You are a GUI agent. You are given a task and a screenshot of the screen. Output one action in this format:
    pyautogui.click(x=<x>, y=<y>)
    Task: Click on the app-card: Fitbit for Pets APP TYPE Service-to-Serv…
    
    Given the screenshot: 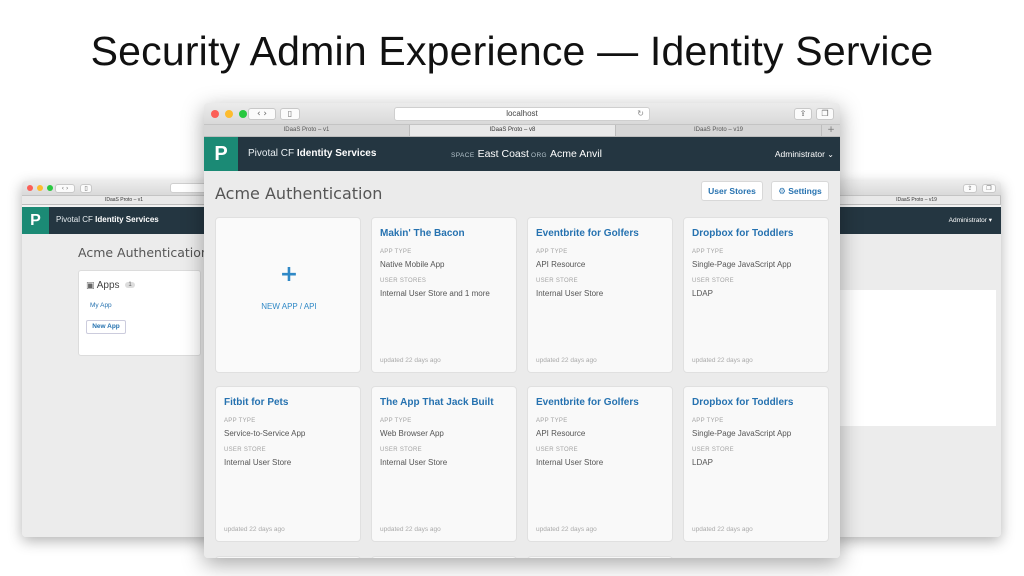 What is the action you would take?
    pyautogui.click(x=288, y=464)
    